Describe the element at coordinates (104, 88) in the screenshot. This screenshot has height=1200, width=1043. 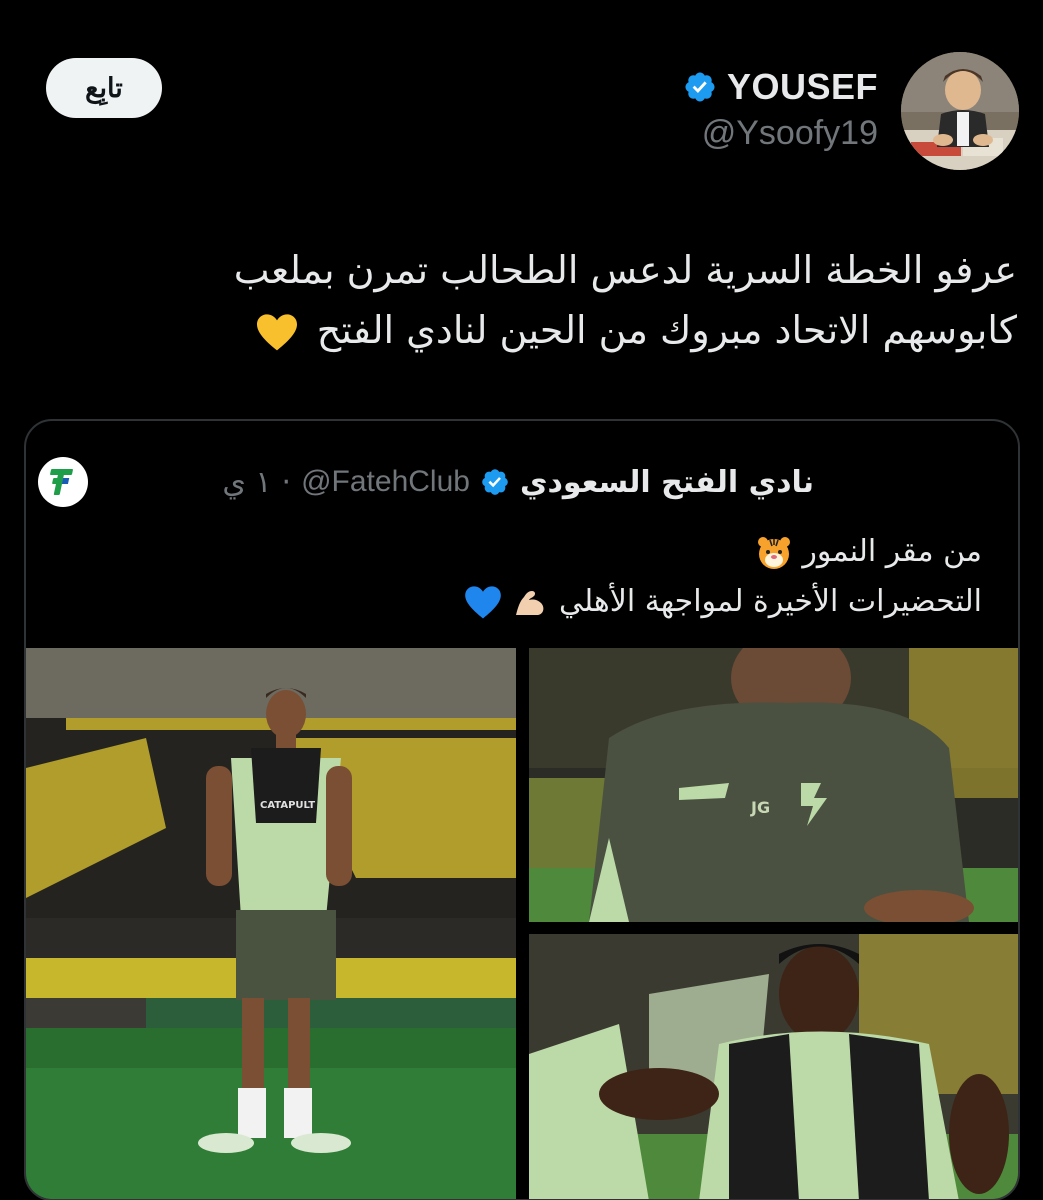
I see `follow-button: تابِع` at that location.